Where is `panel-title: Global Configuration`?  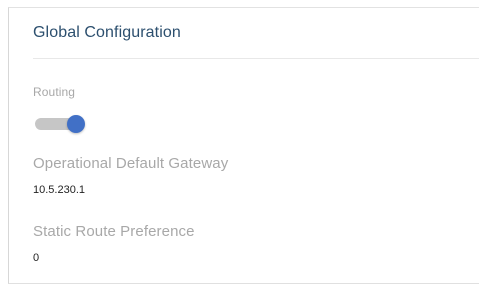
panel-title: Global Configuration is located at coordinates (107, 32).